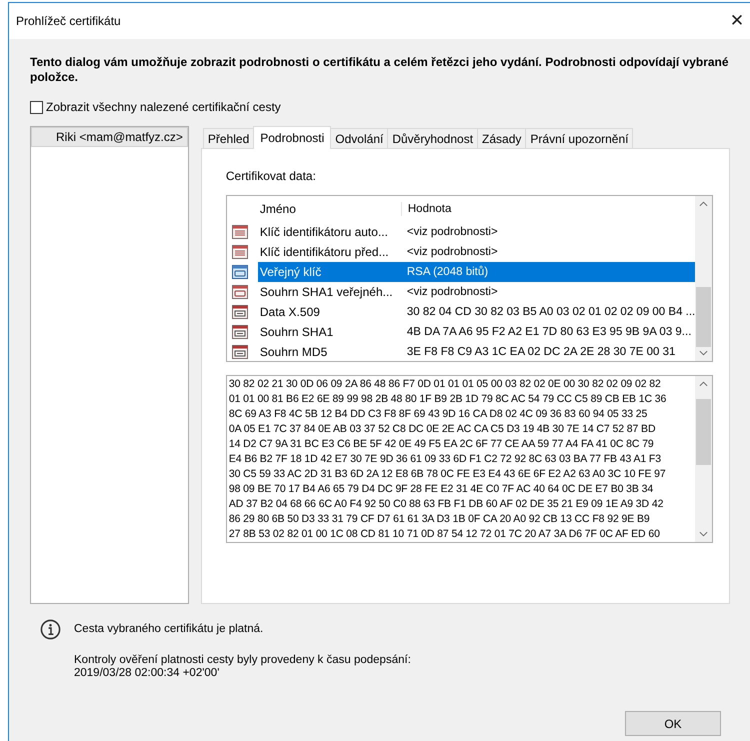 The width and height of the screenshot is (750, 741). Describe the element at coordinates (736, 21) in the screenshot. I see `close-button: ✕` at that location.